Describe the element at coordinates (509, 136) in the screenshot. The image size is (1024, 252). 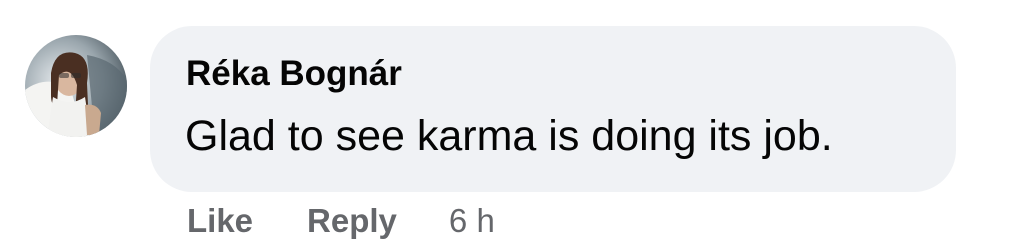
I see `comment-text: Glad to see karma is doing its job.` at that location.